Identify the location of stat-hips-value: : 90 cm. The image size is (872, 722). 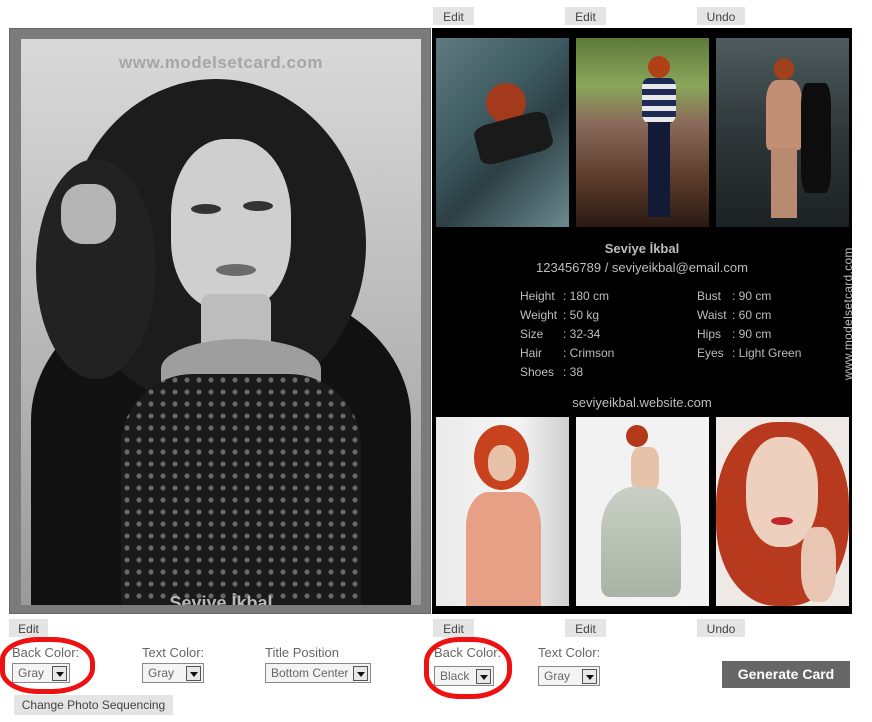
(752, 334).